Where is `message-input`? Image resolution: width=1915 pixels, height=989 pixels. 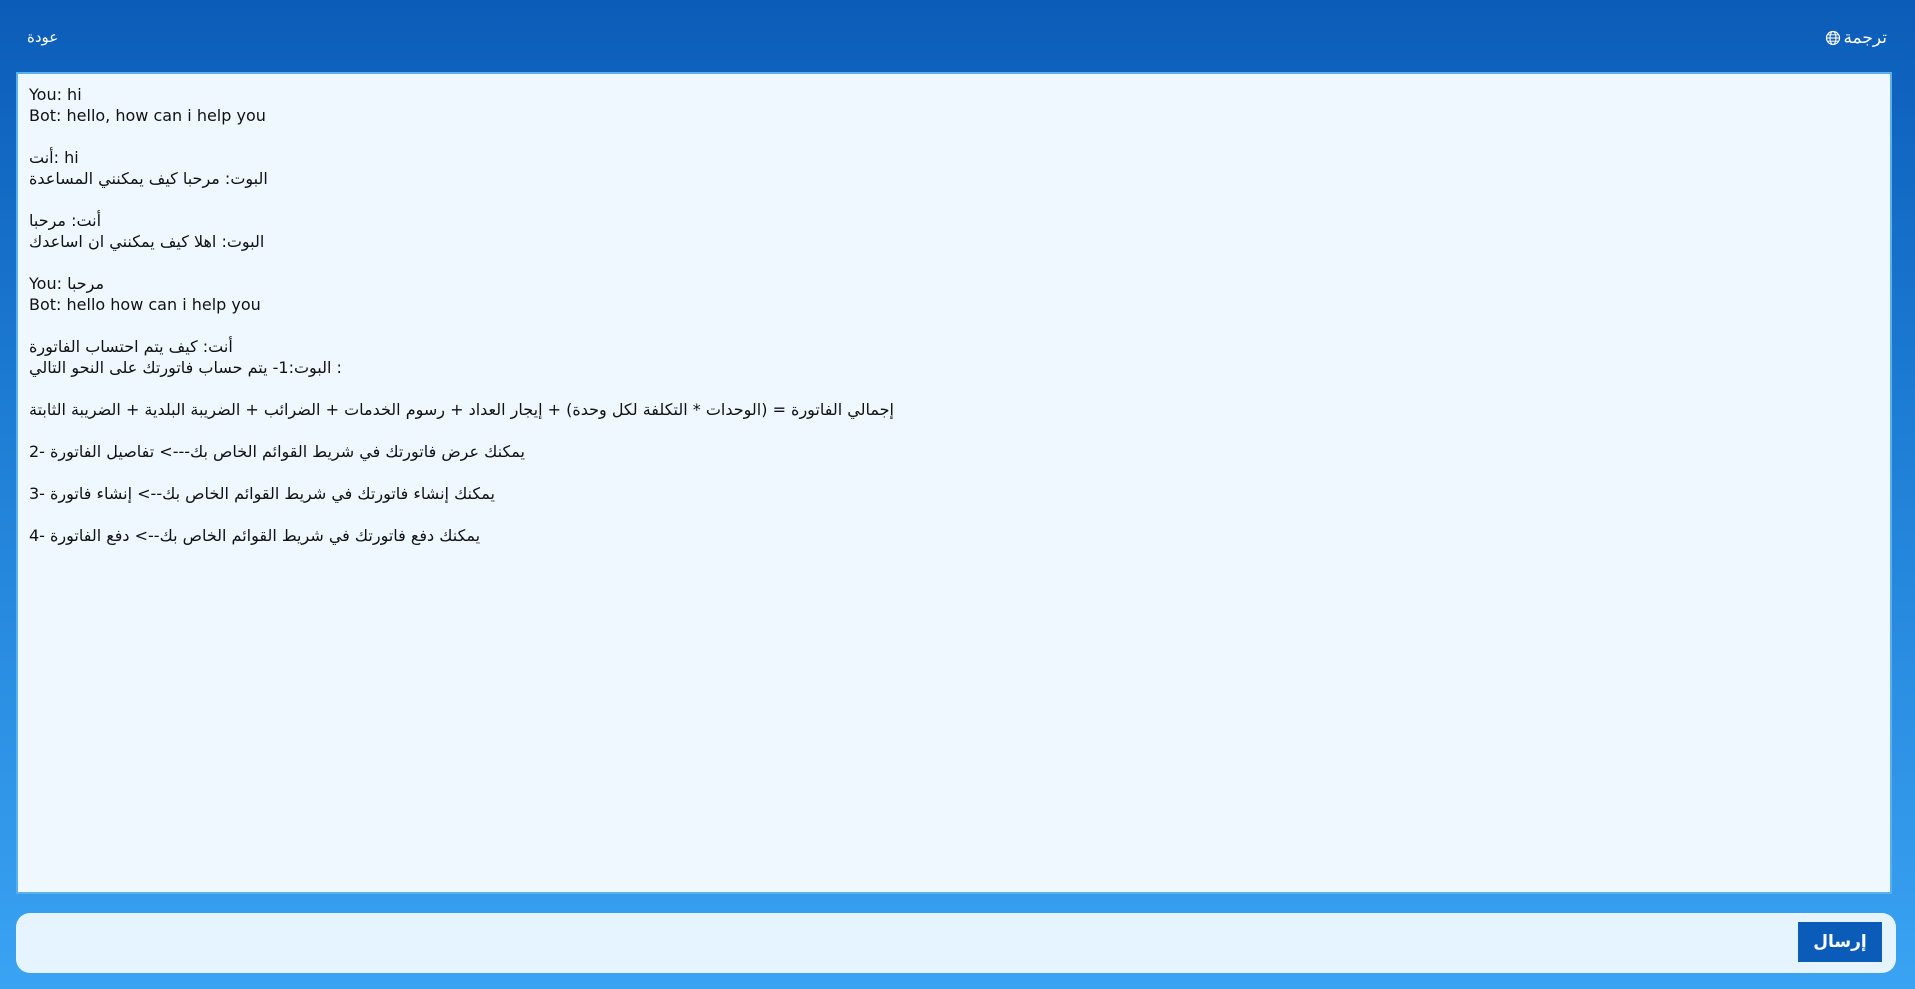
message-input is located at coordinates (913, 944).